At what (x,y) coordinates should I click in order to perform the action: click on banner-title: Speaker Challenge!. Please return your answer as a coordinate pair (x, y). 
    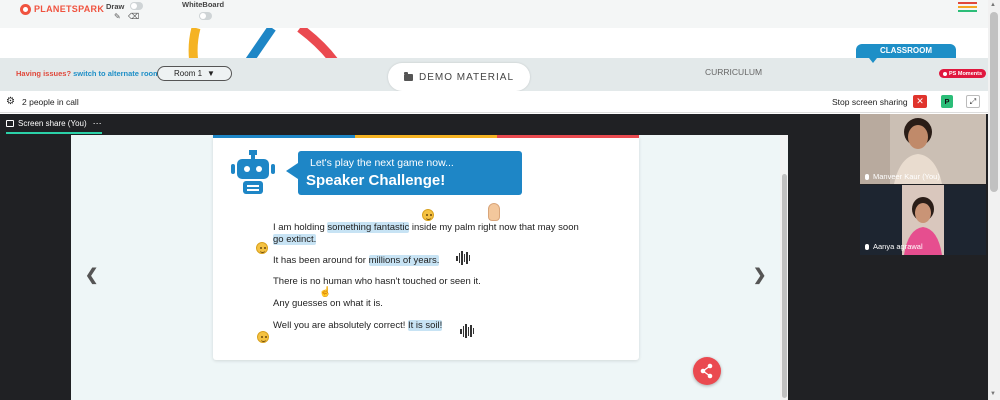
    Looking at the image, I should click on (376, 180).